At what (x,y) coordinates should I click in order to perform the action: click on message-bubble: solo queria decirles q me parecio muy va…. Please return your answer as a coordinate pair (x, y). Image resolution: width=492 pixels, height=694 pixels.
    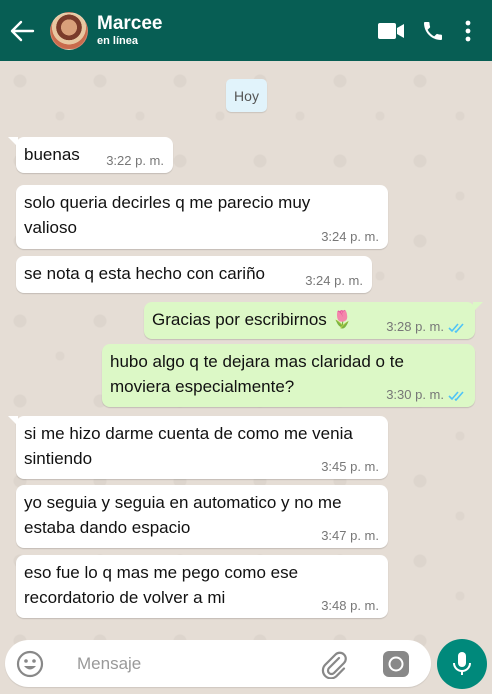
    Looking at the image, I should click on (202, 217).